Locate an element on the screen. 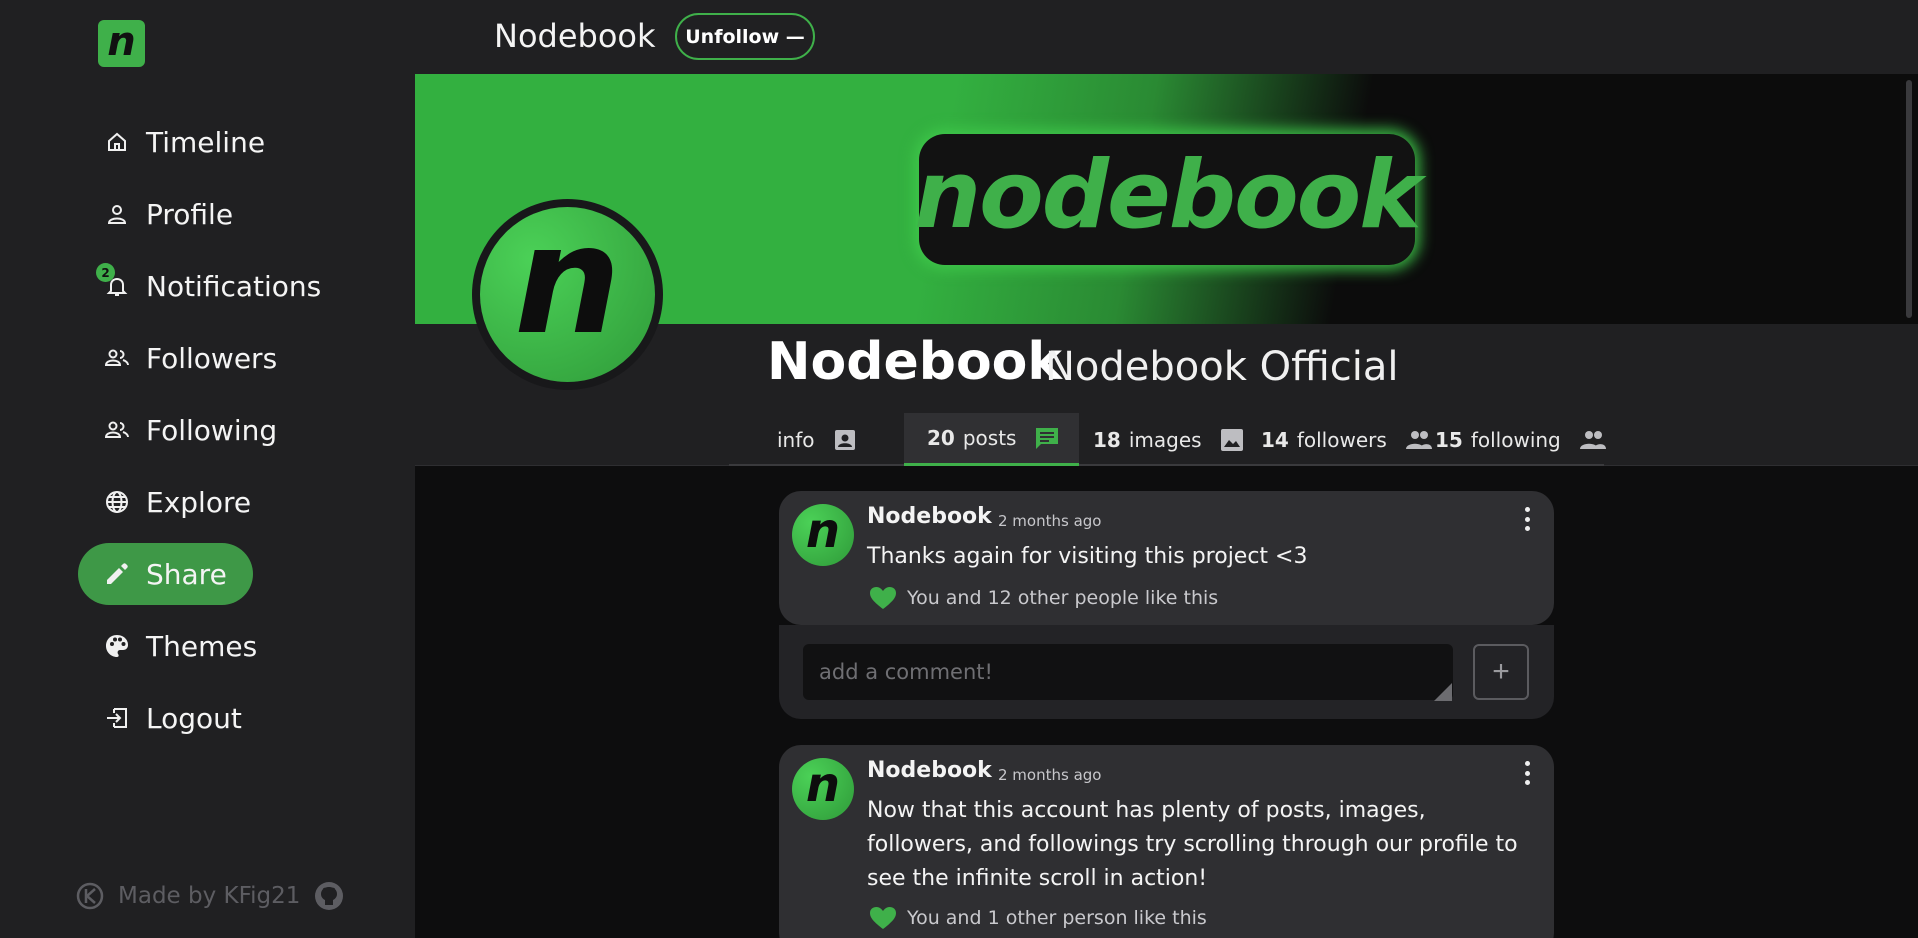 This screenshot has height=938, width=1918. home-icon is located at coordinates (117, 142).